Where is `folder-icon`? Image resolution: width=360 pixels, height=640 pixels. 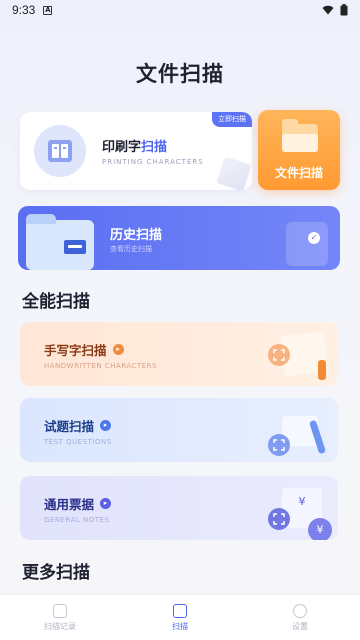
folder-icon is located at coordinates (300, 135).